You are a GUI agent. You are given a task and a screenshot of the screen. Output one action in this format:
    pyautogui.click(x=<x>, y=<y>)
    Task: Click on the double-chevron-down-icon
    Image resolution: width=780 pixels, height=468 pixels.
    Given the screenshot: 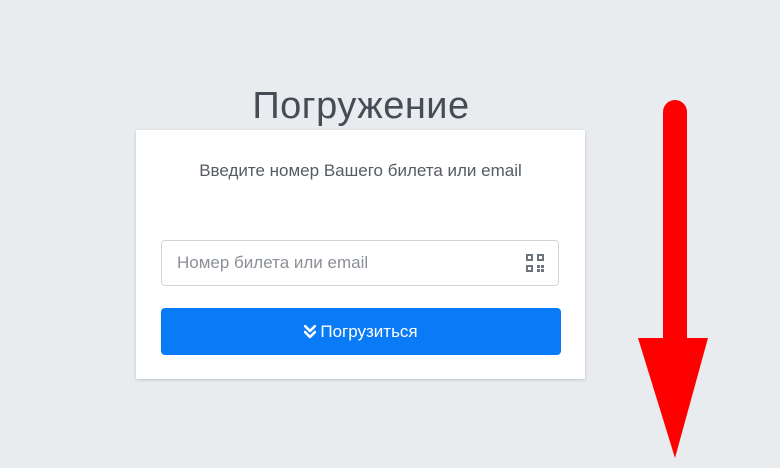 What is the action you would take?
    pyautogui.click(x=310, y=331)
    